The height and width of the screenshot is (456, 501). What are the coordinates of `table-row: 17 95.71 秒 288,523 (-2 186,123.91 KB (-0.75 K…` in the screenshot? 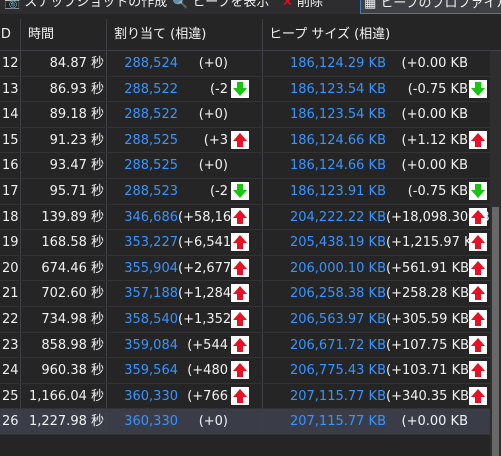 It's located at (245, 191).